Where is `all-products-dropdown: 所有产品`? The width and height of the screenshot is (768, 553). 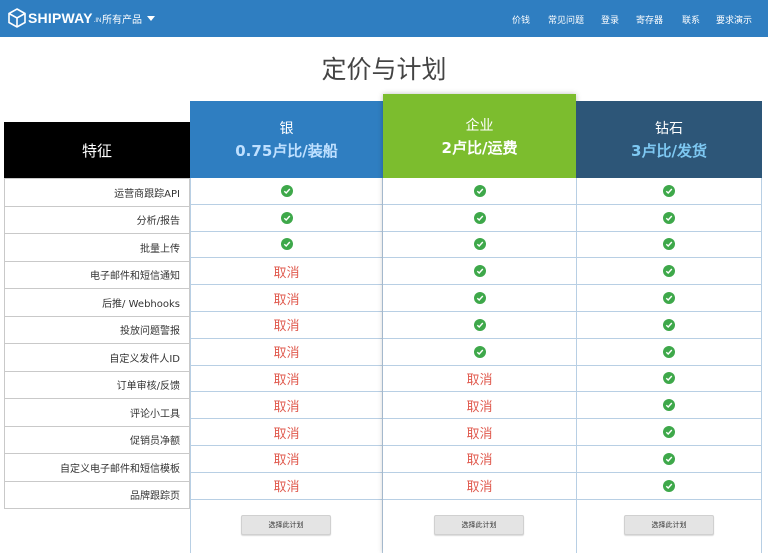
all-products-dropdown: 所有产品 is located at coordinates (128, 18).